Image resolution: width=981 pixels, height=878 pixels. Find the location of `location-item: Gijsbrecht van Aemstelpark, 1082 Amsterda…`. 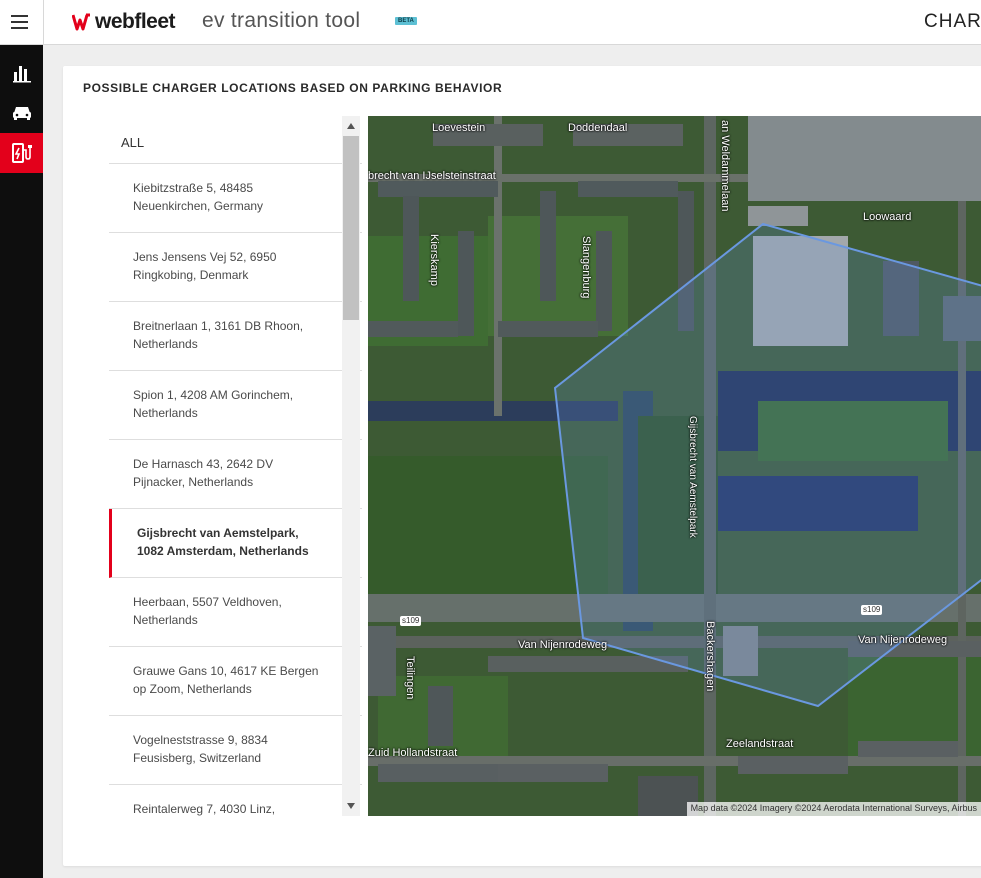

location-item: Gijsbrecht van Aemstelpark, 1082 Amsterda… is located at coordinates (235, 543).